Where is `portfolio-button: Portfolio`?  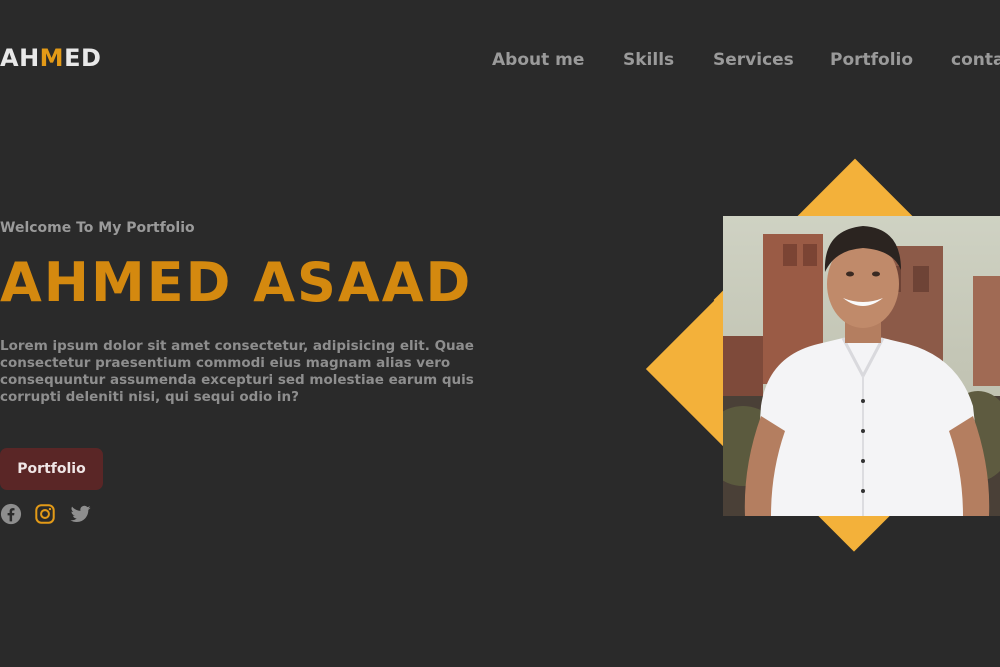
portfolio-button: Portfolio is located at coordinates (51, 469).